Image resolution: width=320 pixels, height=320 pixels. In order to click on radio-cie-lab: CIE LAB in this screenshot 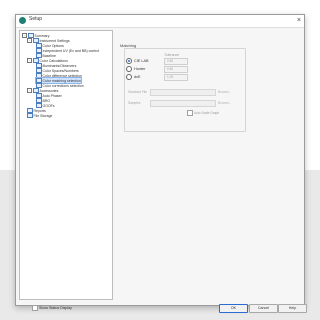, I will do `click(137, 61)`.